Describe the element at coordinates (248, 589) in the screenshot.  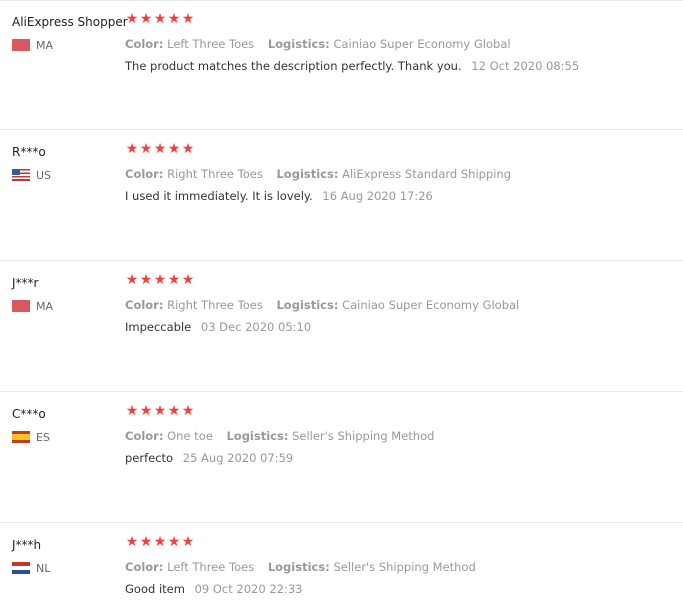
I see `review-date: 09 Oct 2020 22:33` at that location.